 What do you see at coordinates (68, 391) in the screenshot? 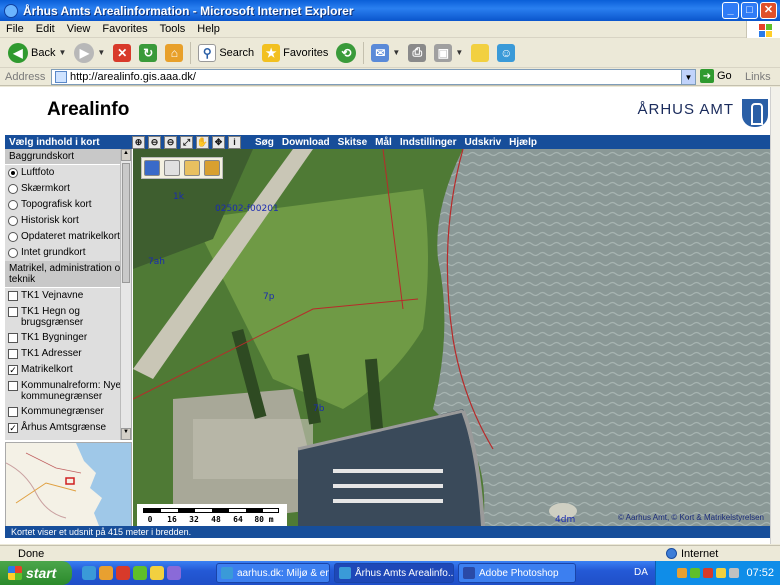
I see `check-kommunalreform: Kommunalreform: Nye kommunegrænser` at bounding box center [68, 391].